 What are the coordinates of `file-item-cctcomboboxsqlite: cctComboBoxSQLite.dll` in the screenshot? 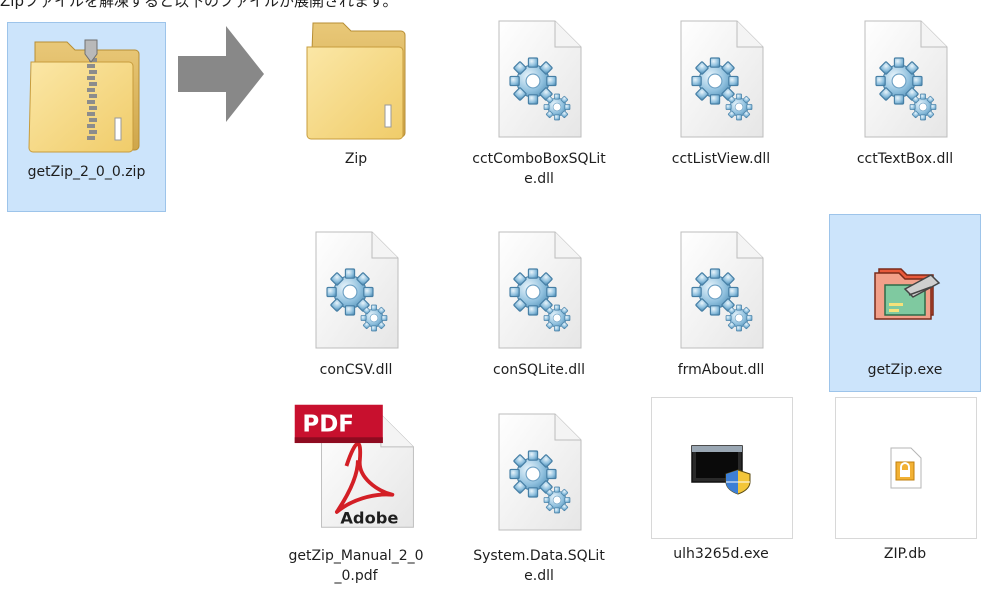 It's located at (539, 98).